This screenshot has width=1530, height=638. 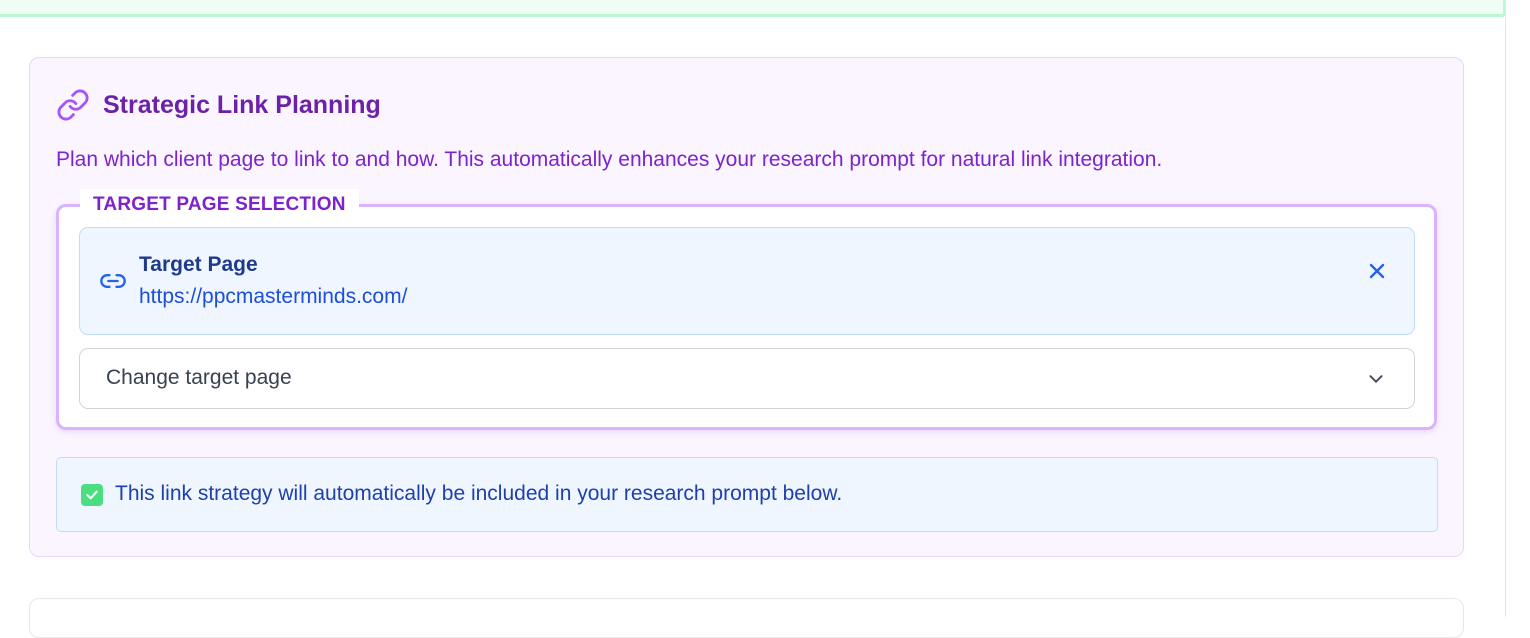 What do you see at coordinates (273, 297) in the screenshot?
I see `target-page-url: https://ppcmasterminds.com/` at bounding box center [273, 297].